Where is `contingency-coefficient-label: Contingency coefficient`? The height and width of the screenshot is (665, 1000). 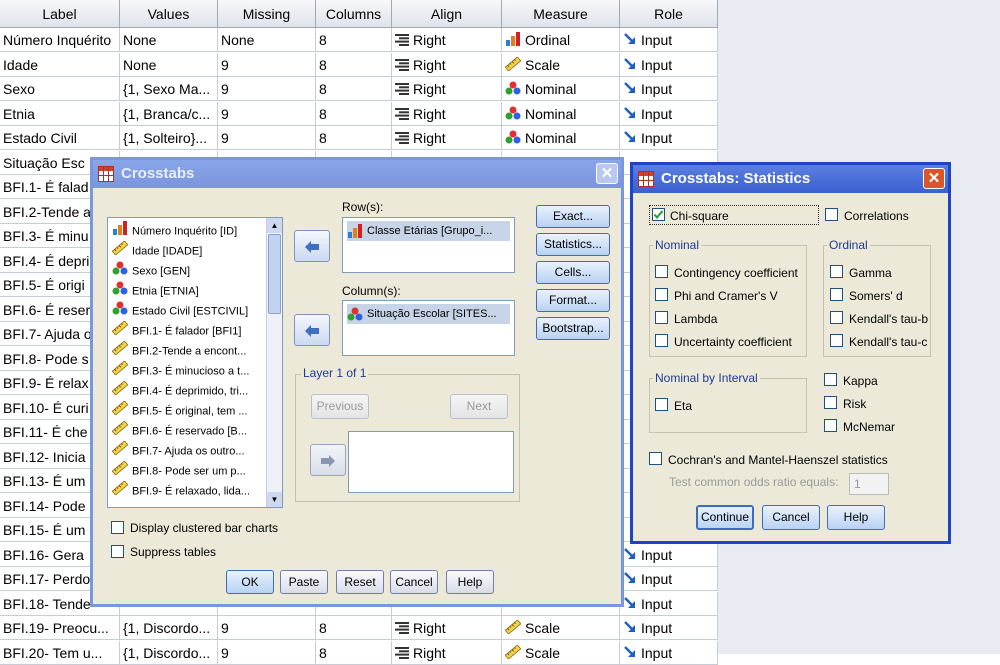
contingency-coefficient-label: Contingency coefficient is located at coordinates (736, 273).